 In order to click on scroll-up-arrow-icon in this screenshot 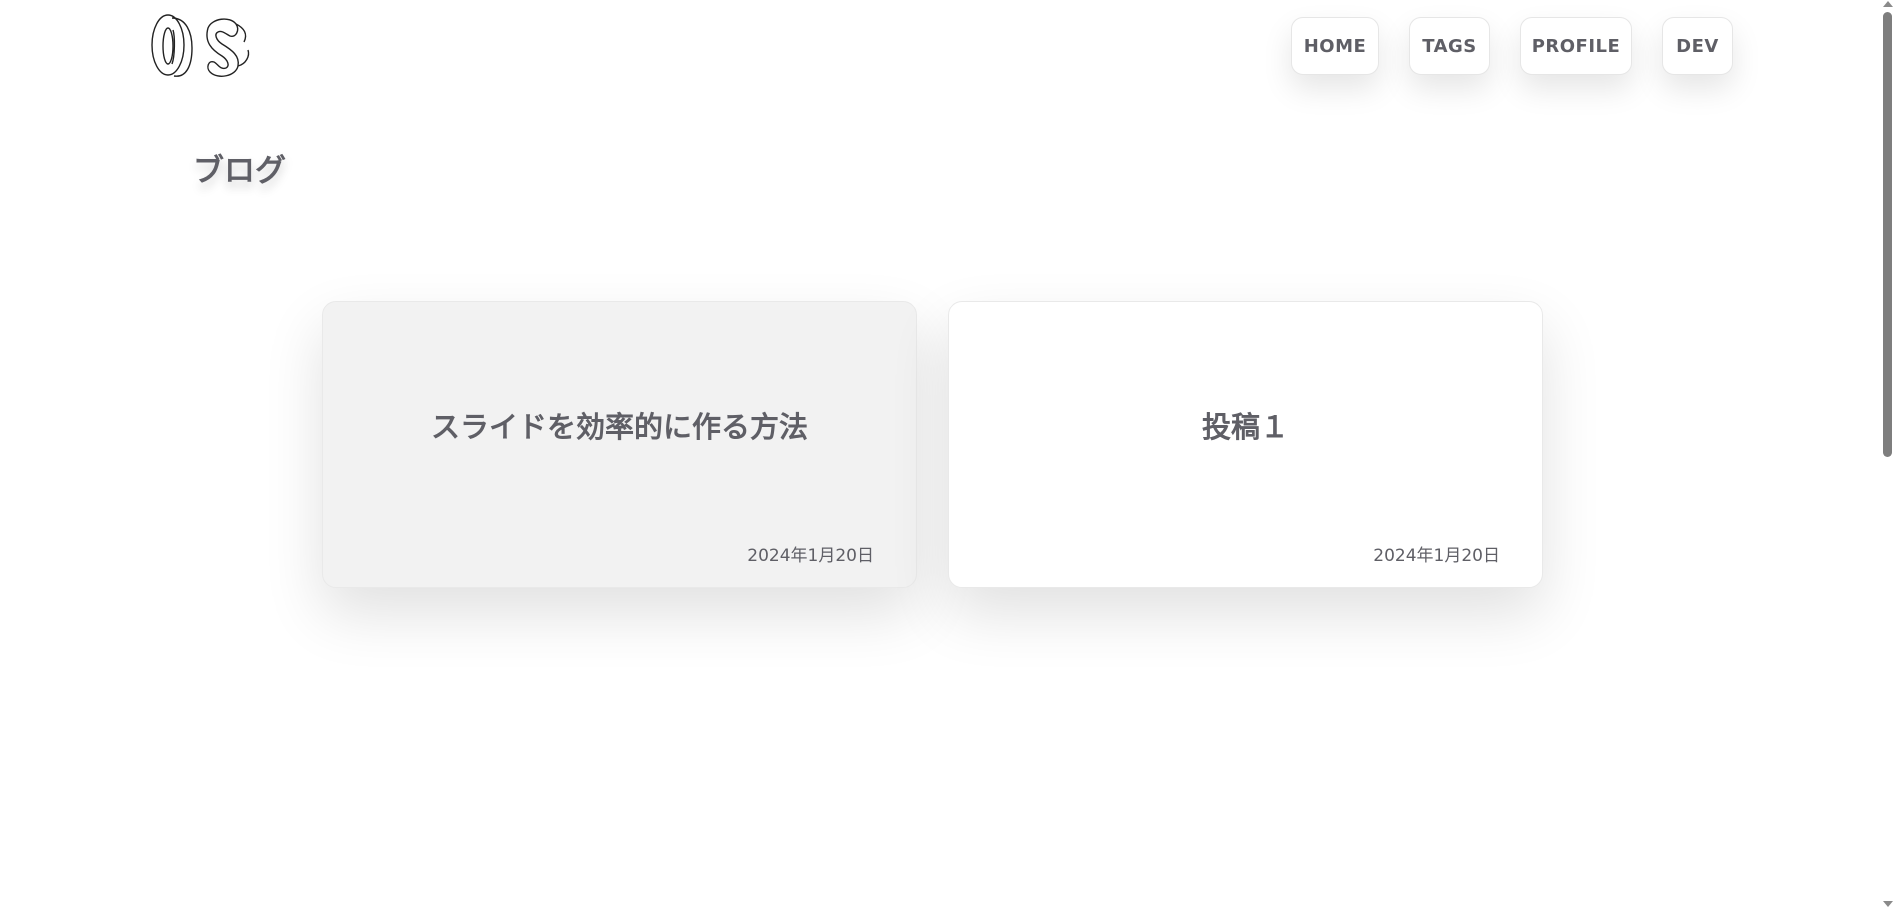, I will do `click(1888, 4)`.